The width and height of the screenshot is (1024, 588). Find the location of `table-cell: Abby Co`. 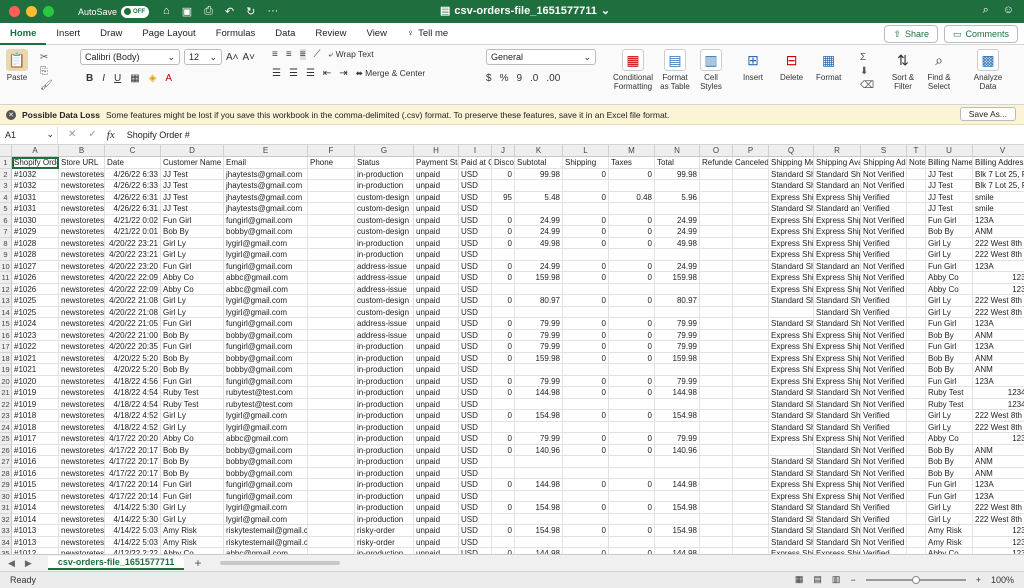

table-cell: Abby Co is located at coordinates (192, 278).